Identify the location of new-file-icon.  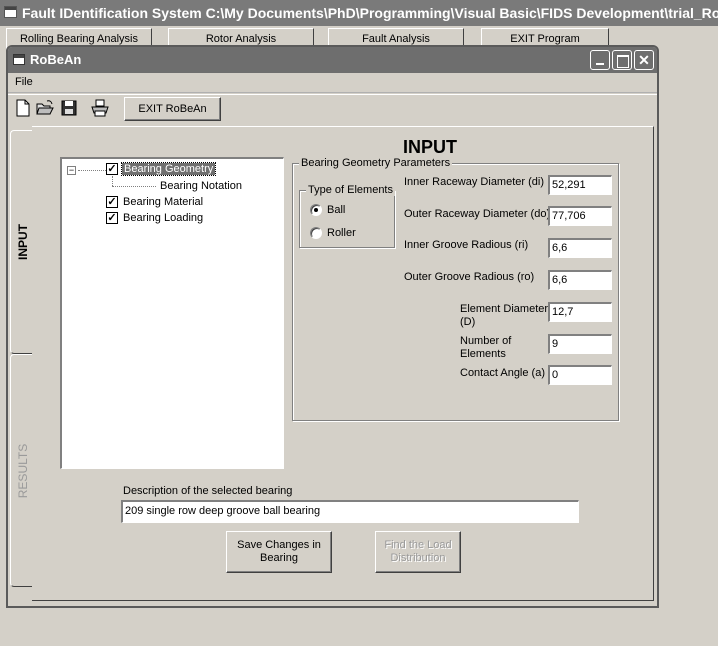
(23, 108).